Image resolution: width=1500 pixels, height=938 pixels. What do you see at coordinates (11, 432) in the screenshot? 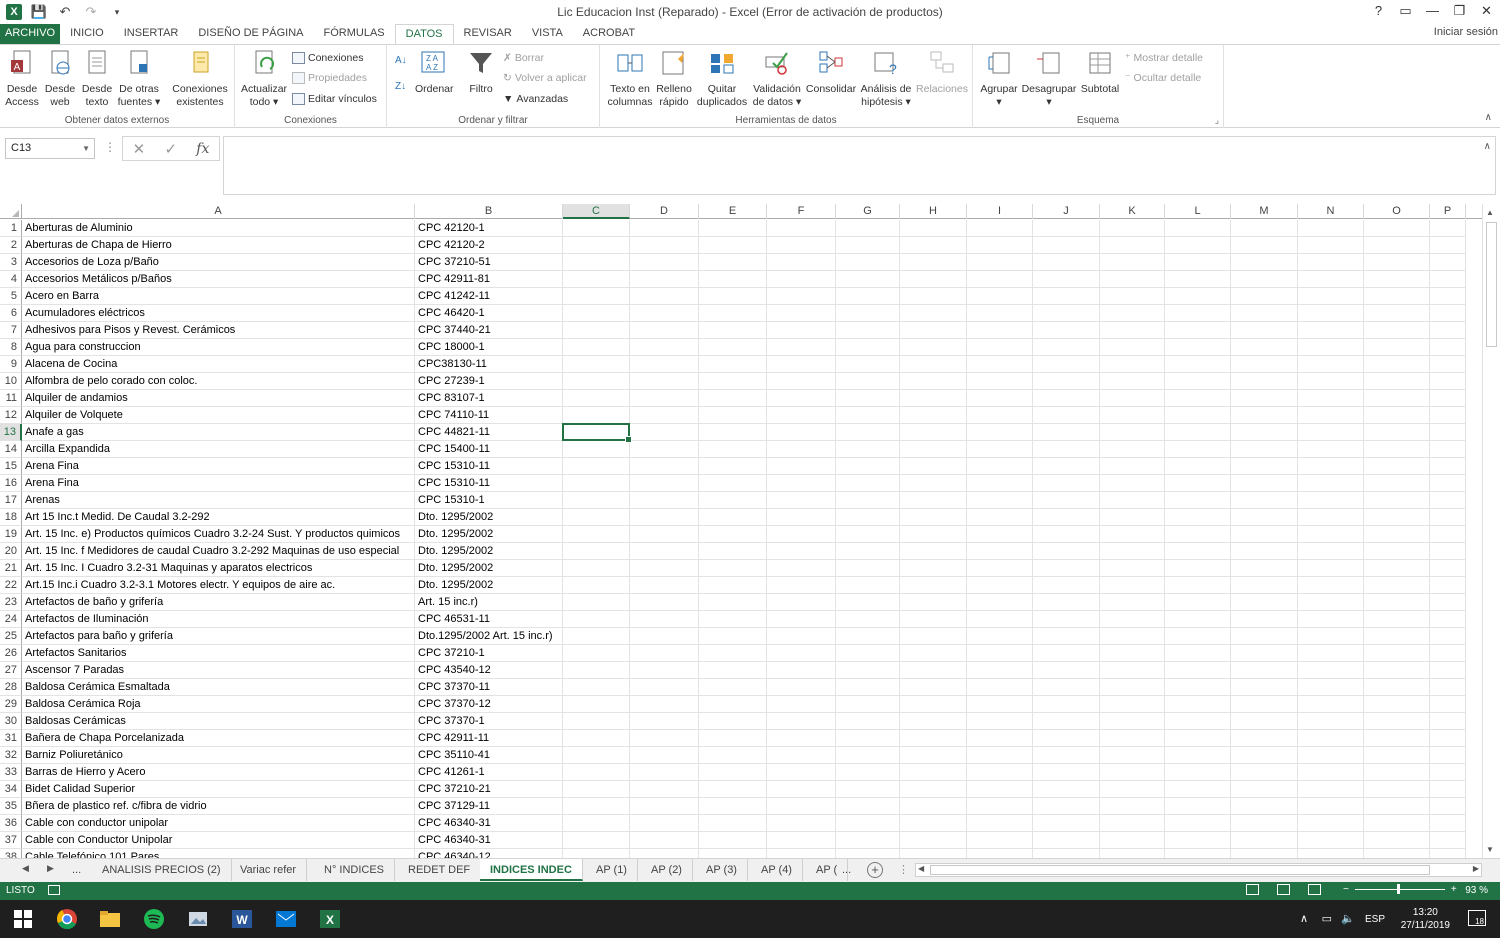
I see `row-header: 13` at bounding box center [11, 432].